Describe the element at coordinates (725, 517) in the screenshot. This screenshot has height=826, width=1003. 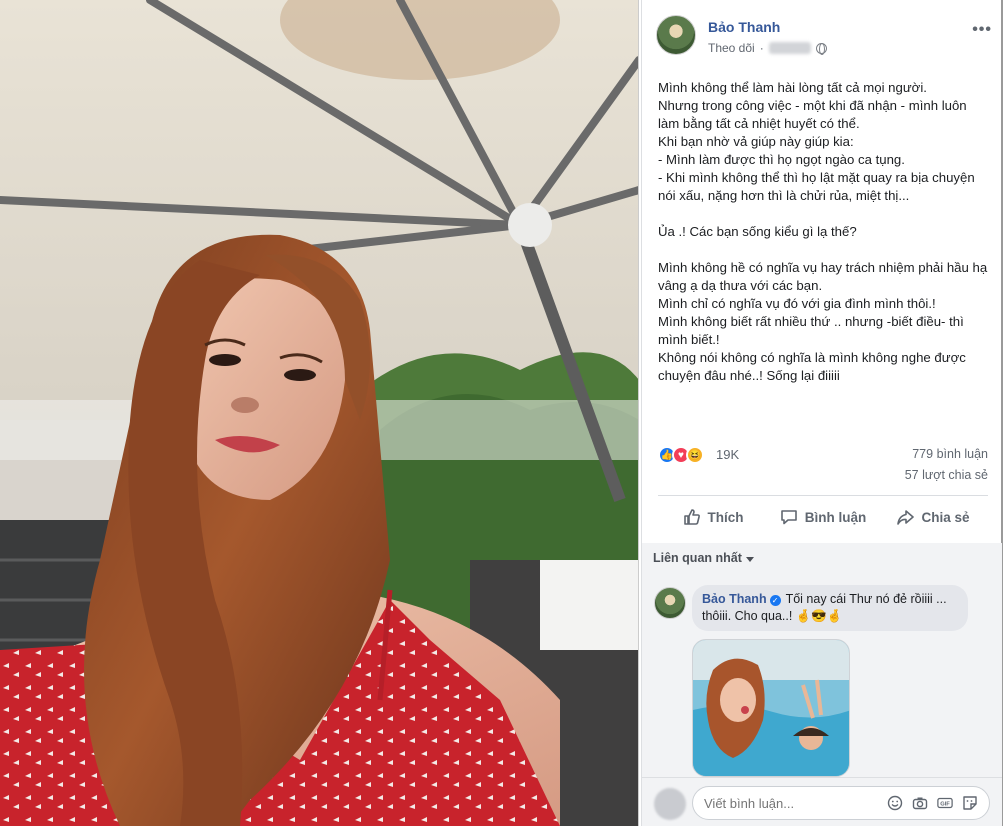
I see `like-label: Thích` at that location.